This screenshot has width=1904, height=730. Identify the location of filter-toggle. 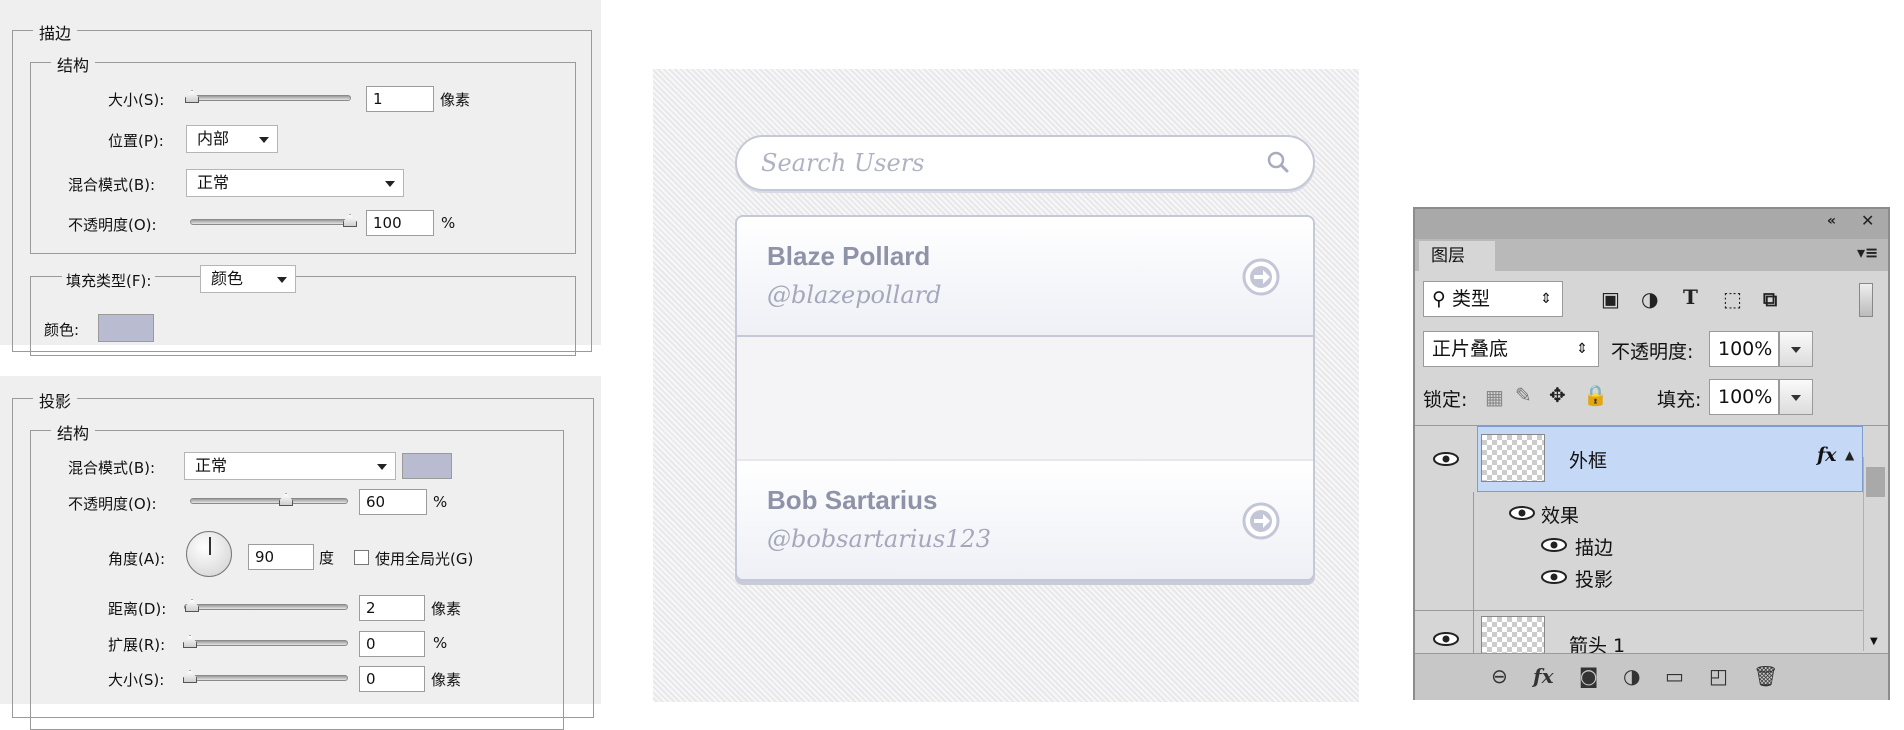
(1866, 300).